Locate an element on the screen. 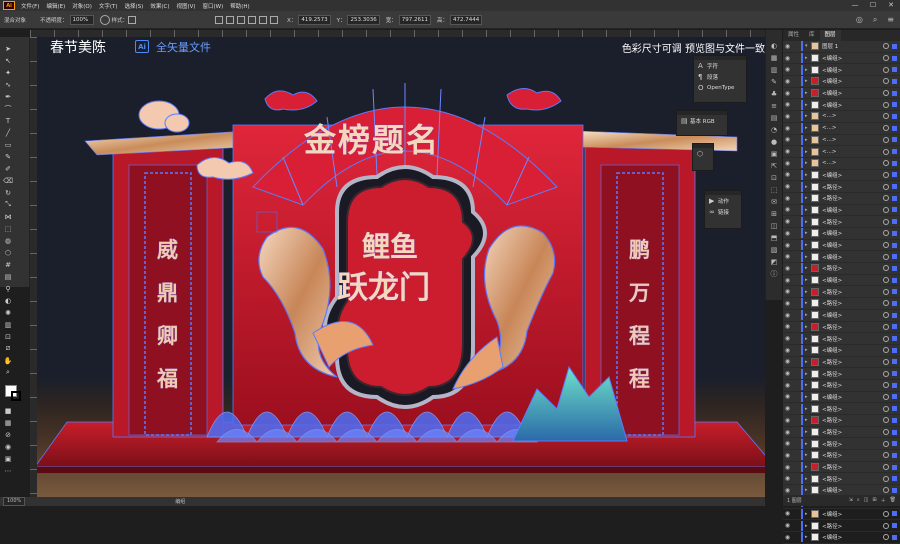 Image resolution: width=900 pixels, height=544 pixels. rotate-tool-icon: ↻ is located at coordinates (8, 192).